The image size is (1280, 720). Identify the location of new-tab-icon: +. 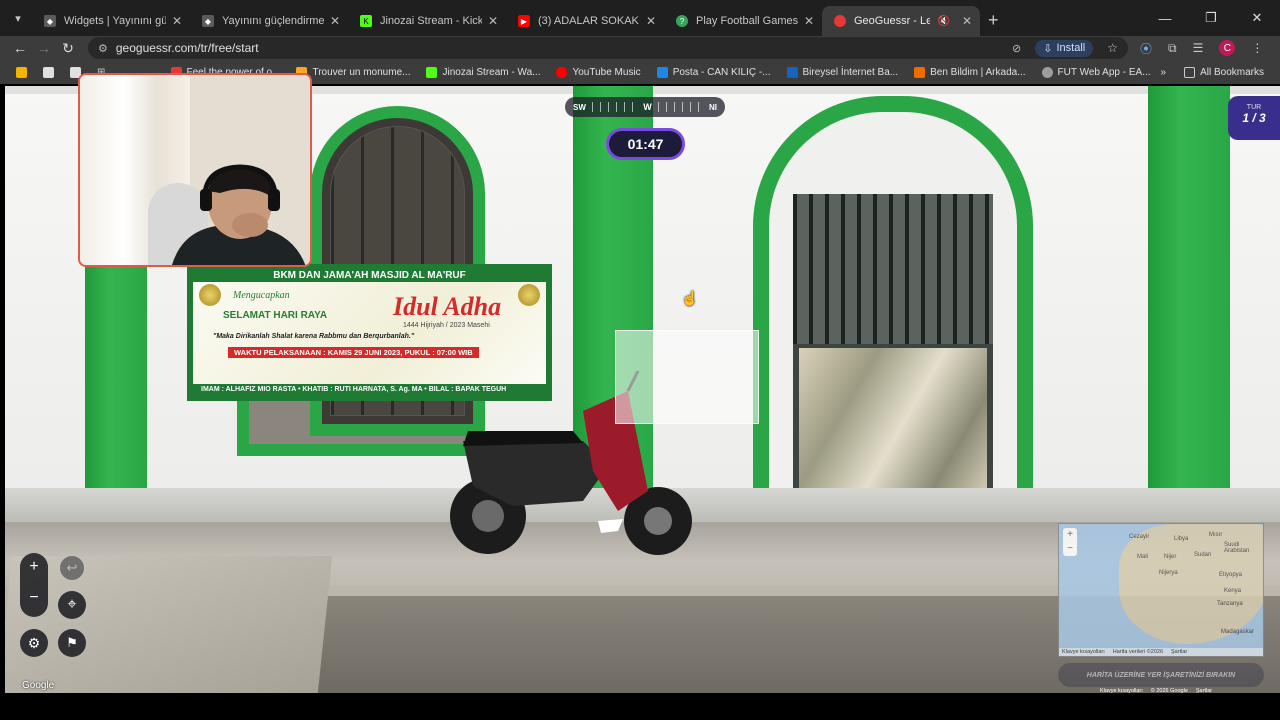
(993, 20).